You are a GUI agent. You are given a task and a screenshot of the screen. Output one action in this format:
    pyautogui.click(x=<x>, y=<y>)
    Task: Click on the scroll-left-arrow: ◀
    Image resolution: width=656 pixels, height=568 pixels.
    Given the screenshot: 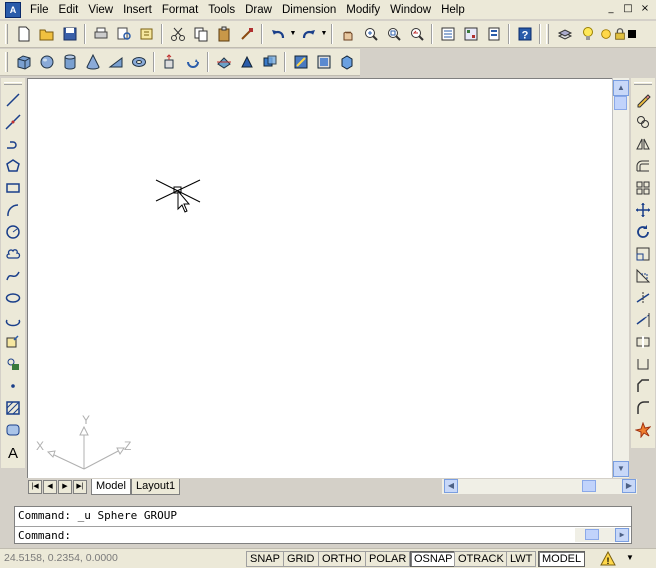 What is the action you would take?
    pyautogui.click(x=451, y=486)
    